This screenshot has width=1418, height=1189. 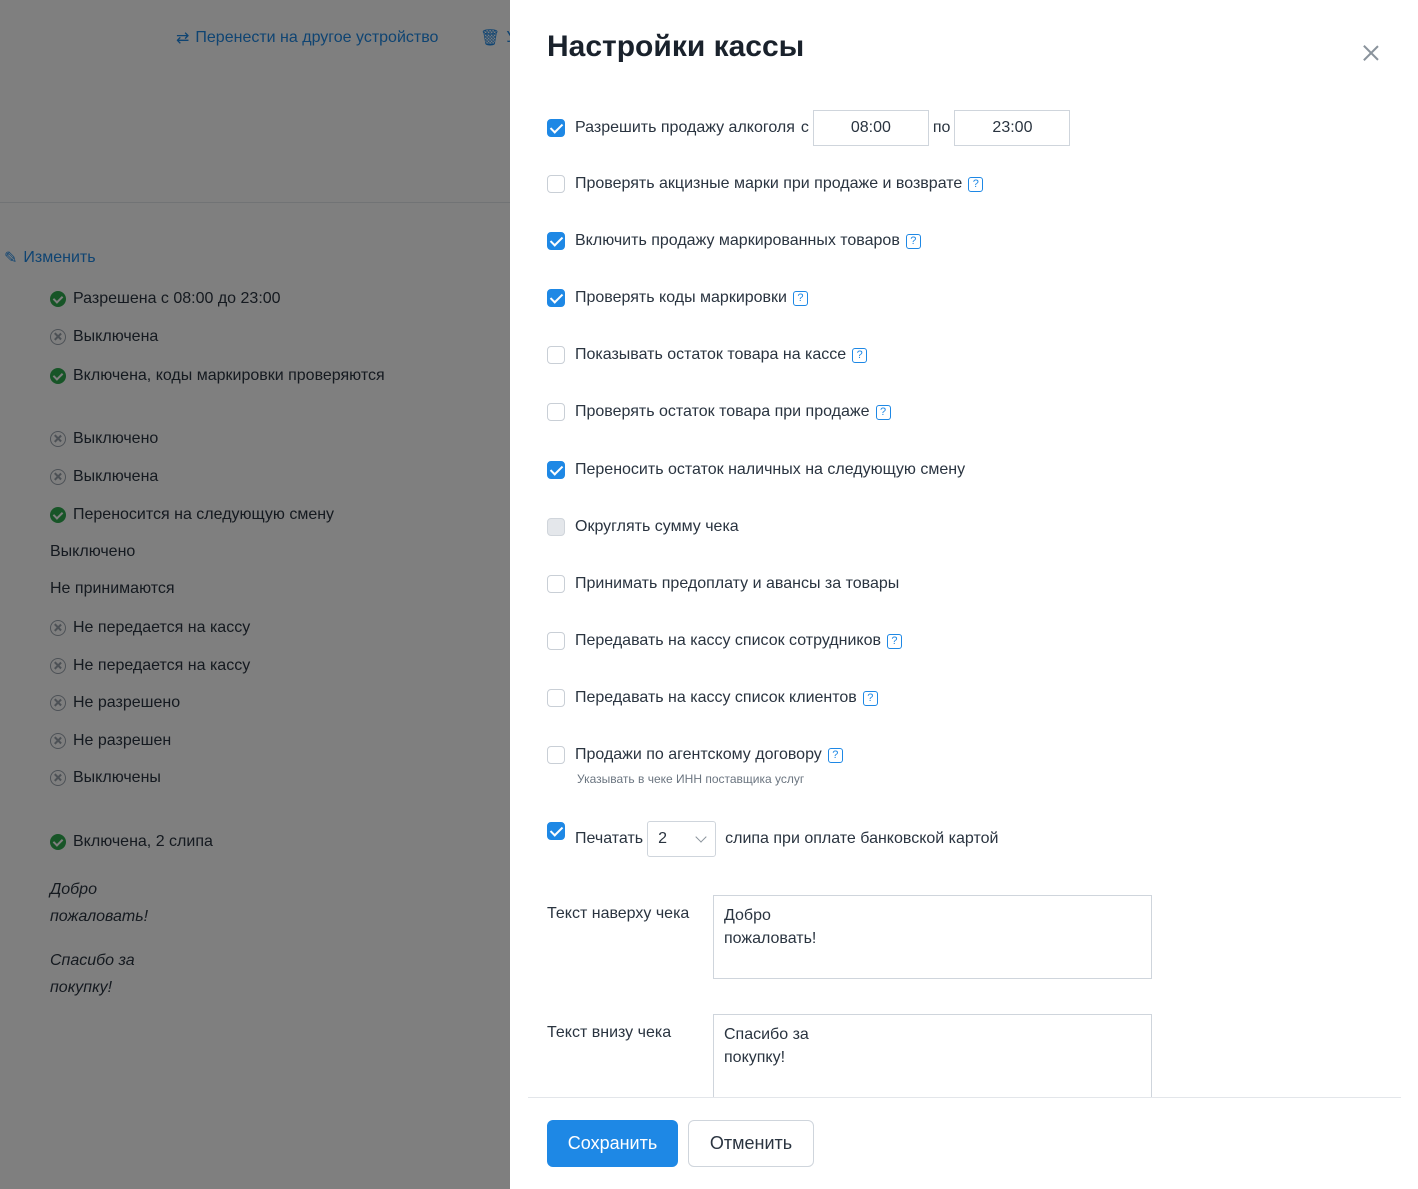 What do you see at coordinates (556, 128) in the screenshot?
I see `alcohol-checkbox` at bounding box center [556, 128].